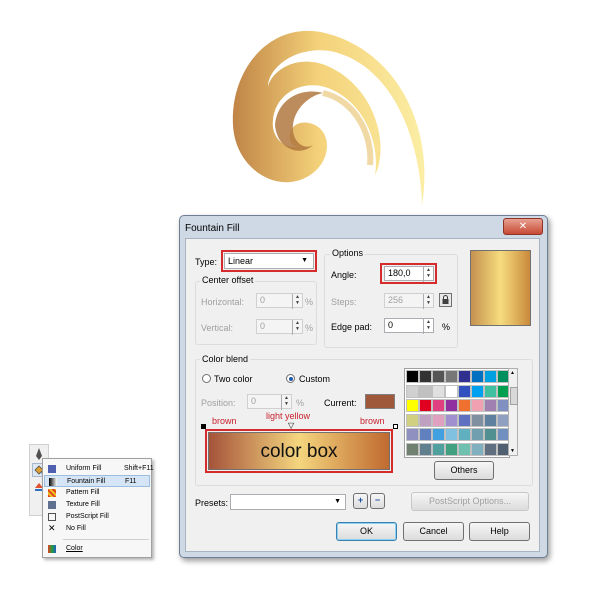  What do you see at coordinates (360, 501) in the screenshot?
I see `add-preset-button: +` at bounding box center [360, 501].